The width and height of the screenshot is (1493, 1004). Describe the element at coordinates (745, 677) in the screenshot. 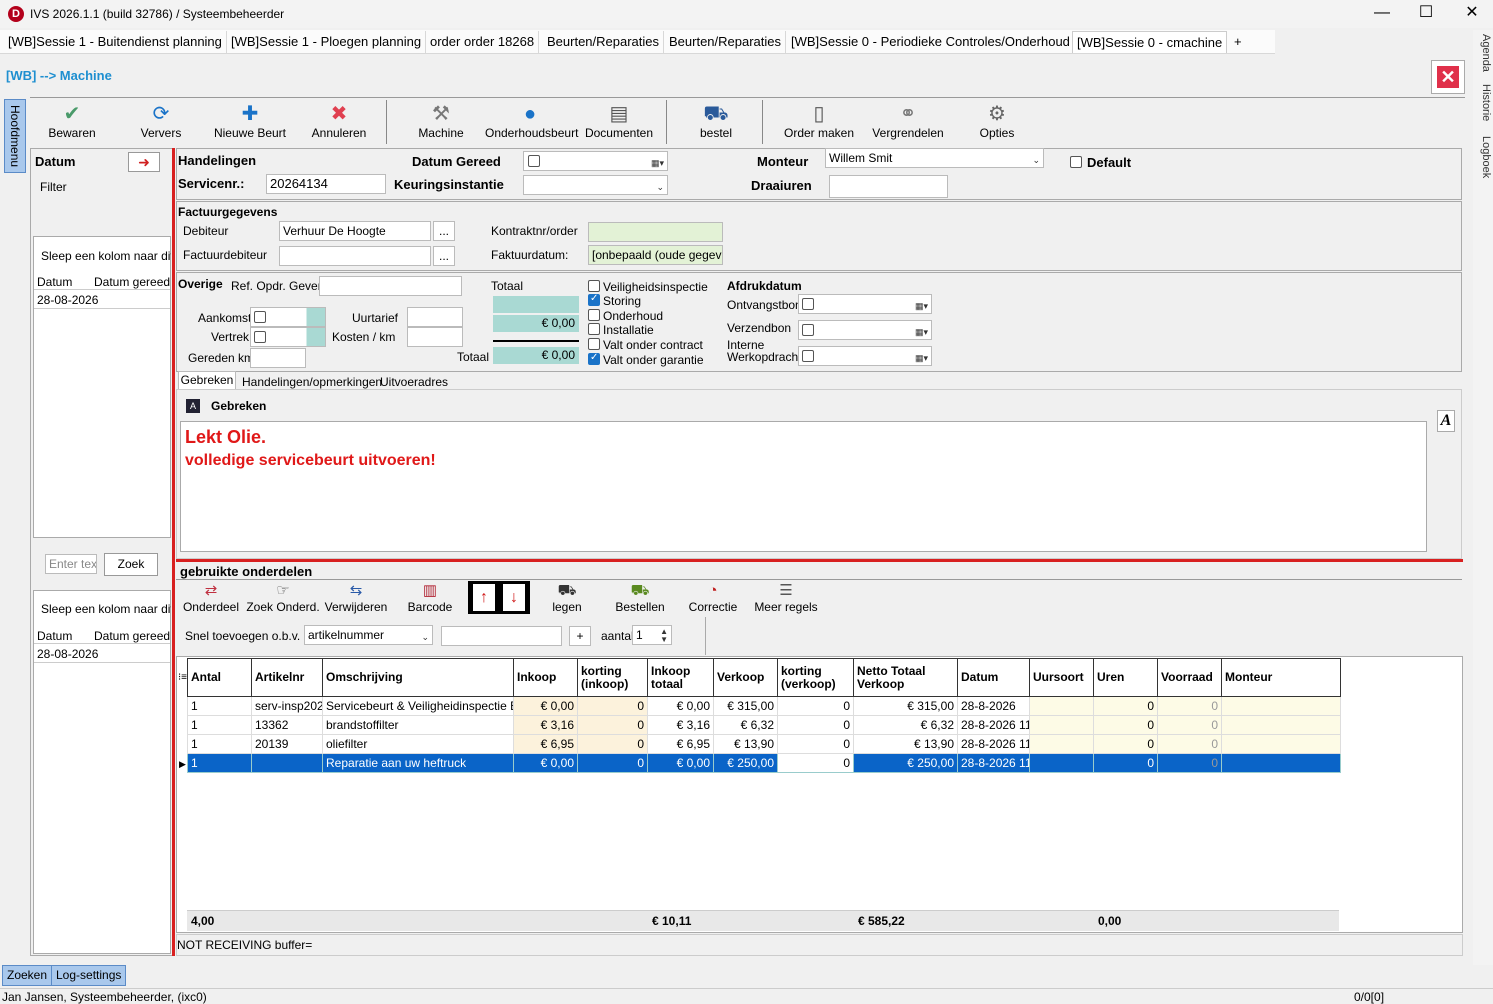

I see `col-verkoop: Verkoop` at that location.